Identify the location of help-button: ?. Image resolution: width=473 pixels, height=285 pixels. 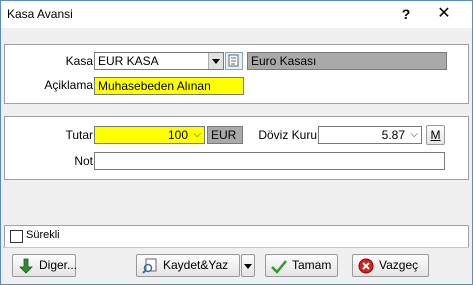
(406, 14).